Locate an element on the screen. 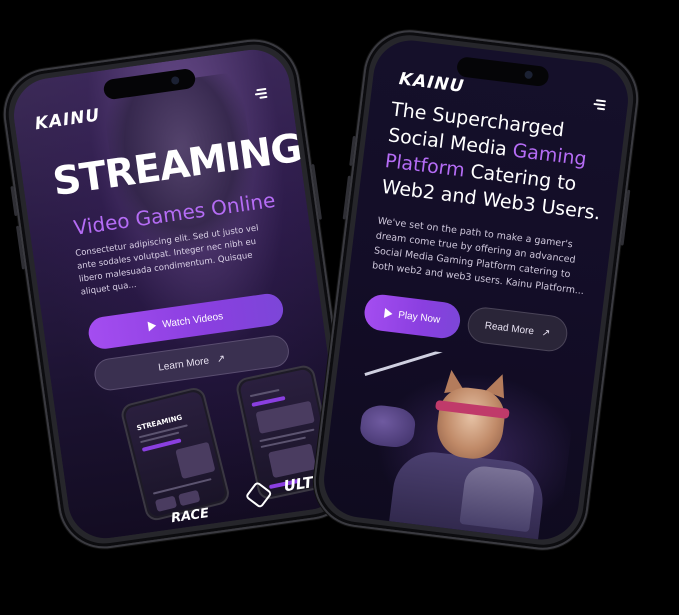  watch-videos-label: Watch Videos is located at coordinates (192, 320).